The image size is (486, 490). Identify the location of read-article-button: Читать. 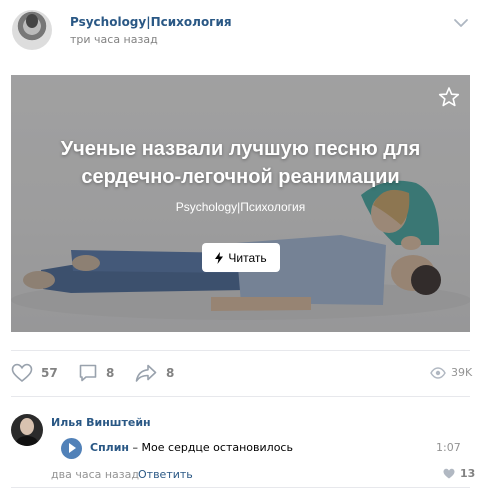
(241, 257).